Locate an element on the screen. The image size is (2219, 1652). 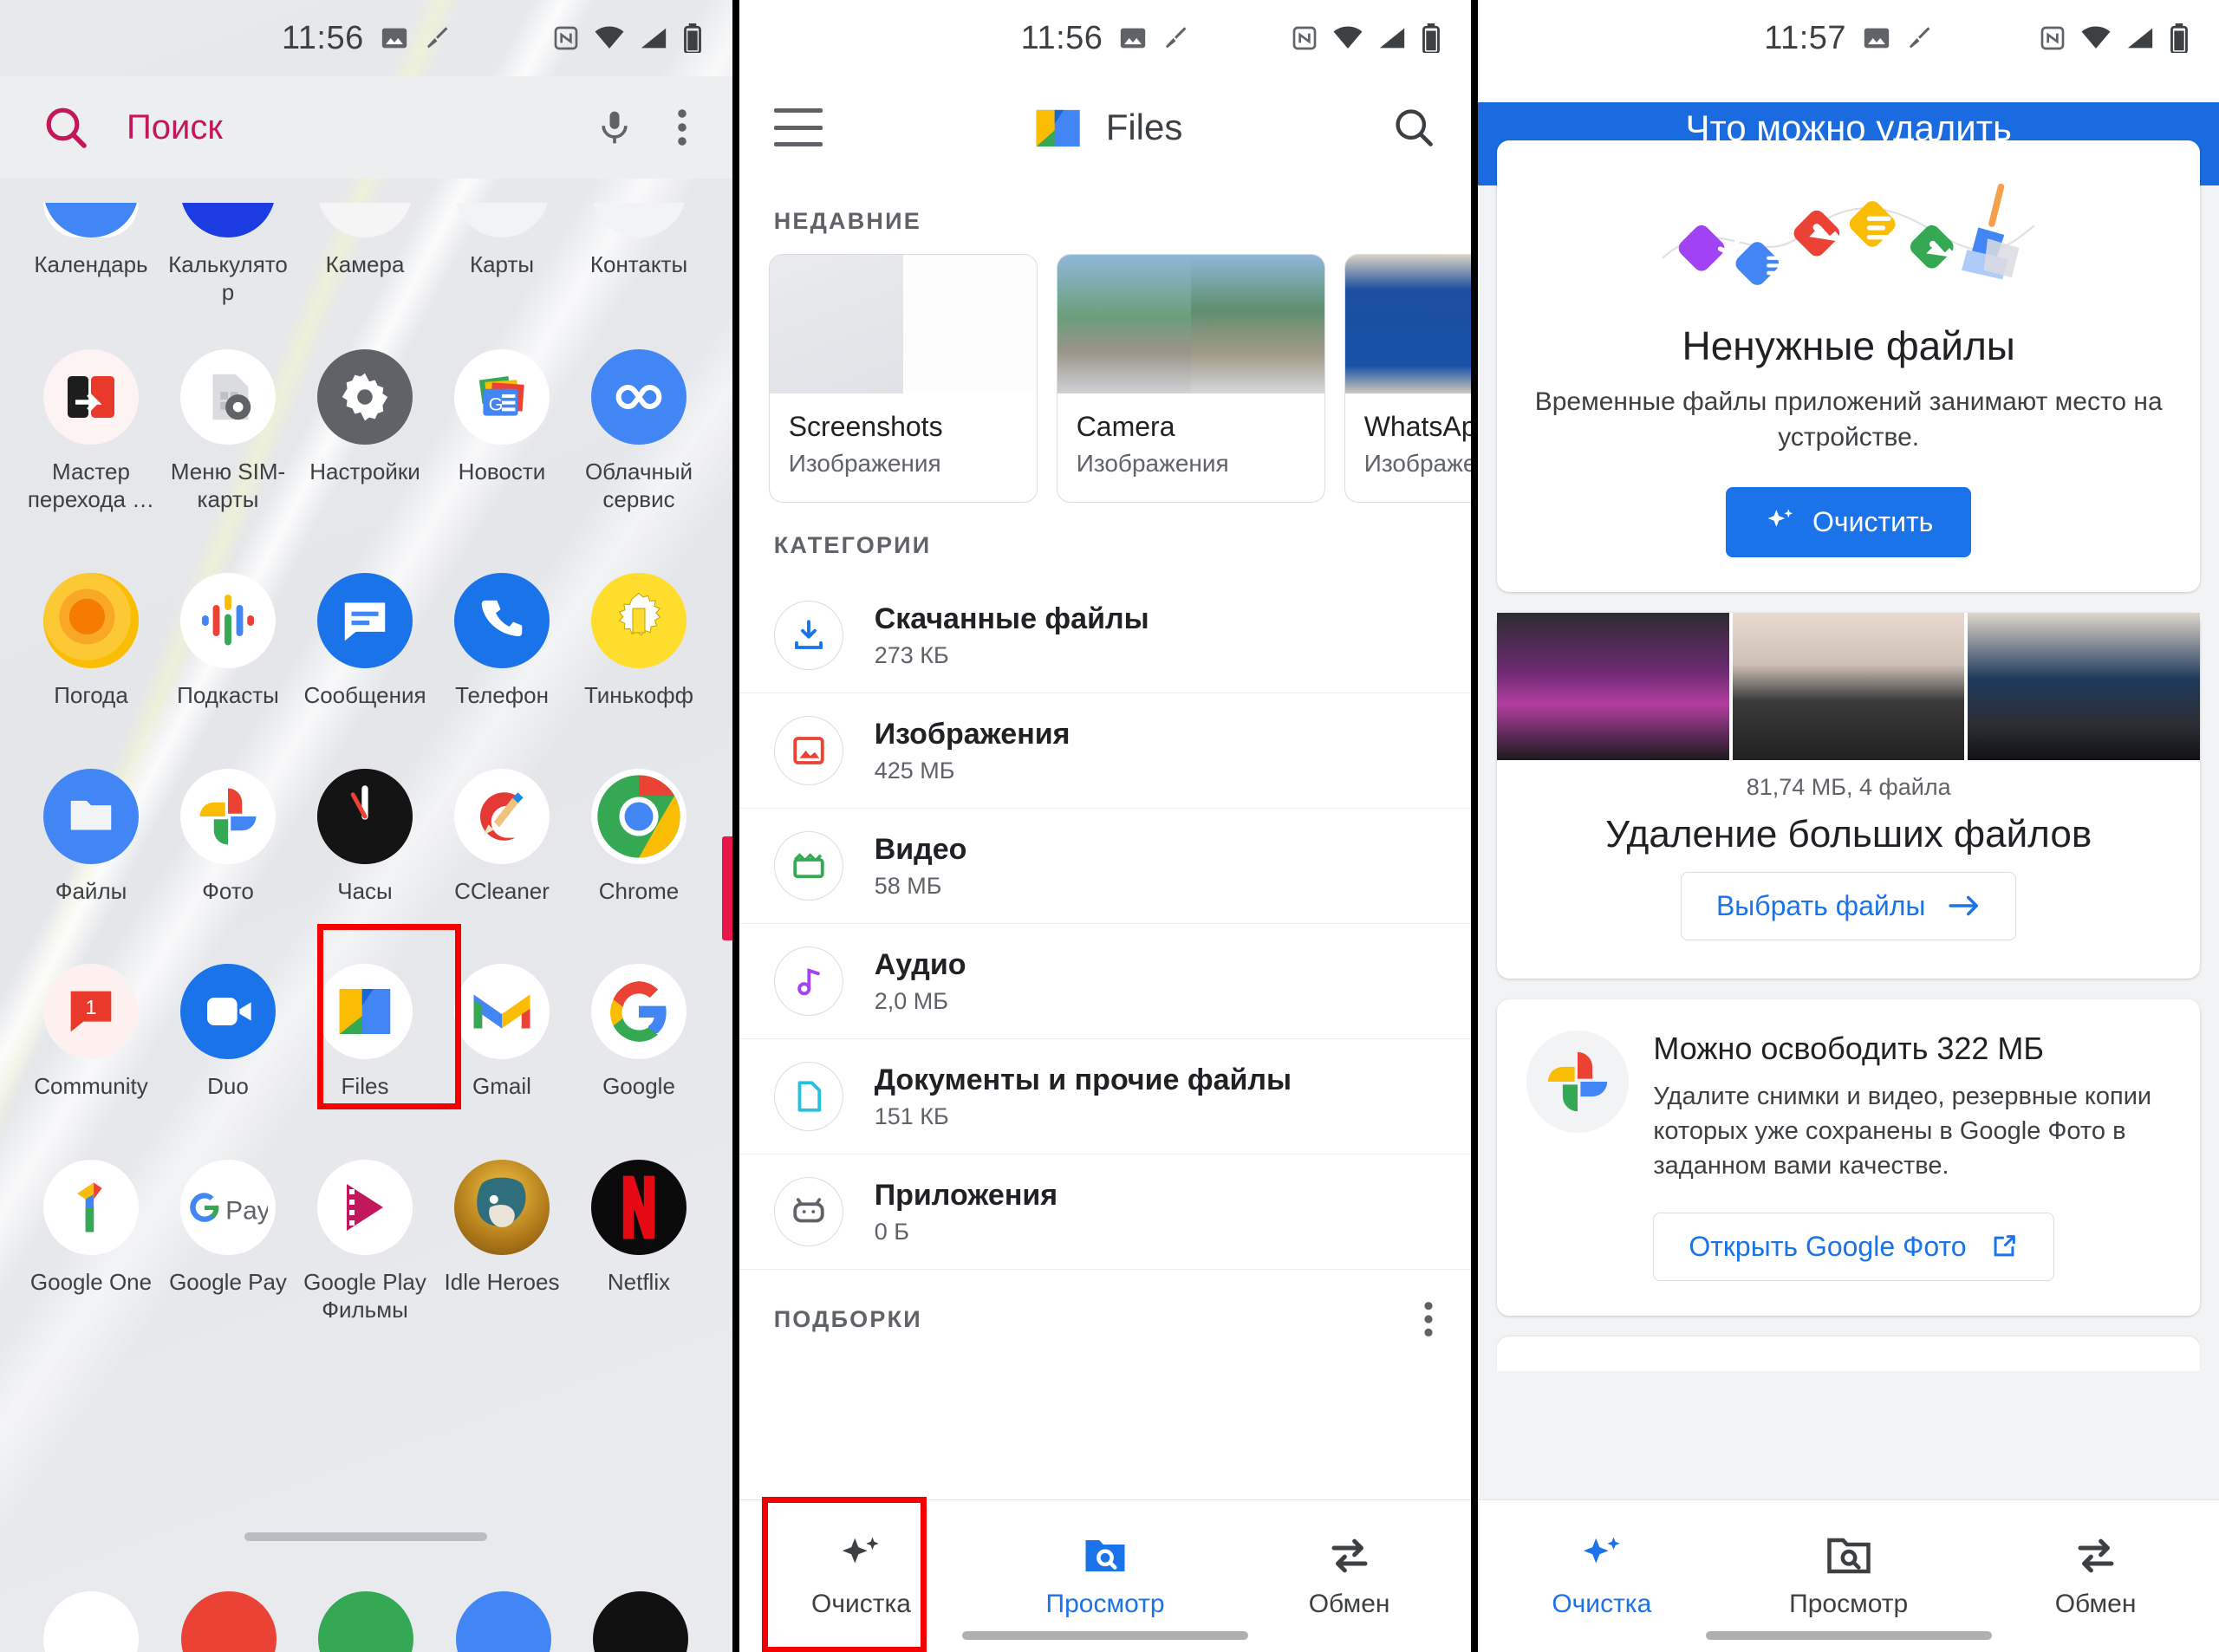
app-ccleaner: CCleaner is located at coordinates (501, 825).